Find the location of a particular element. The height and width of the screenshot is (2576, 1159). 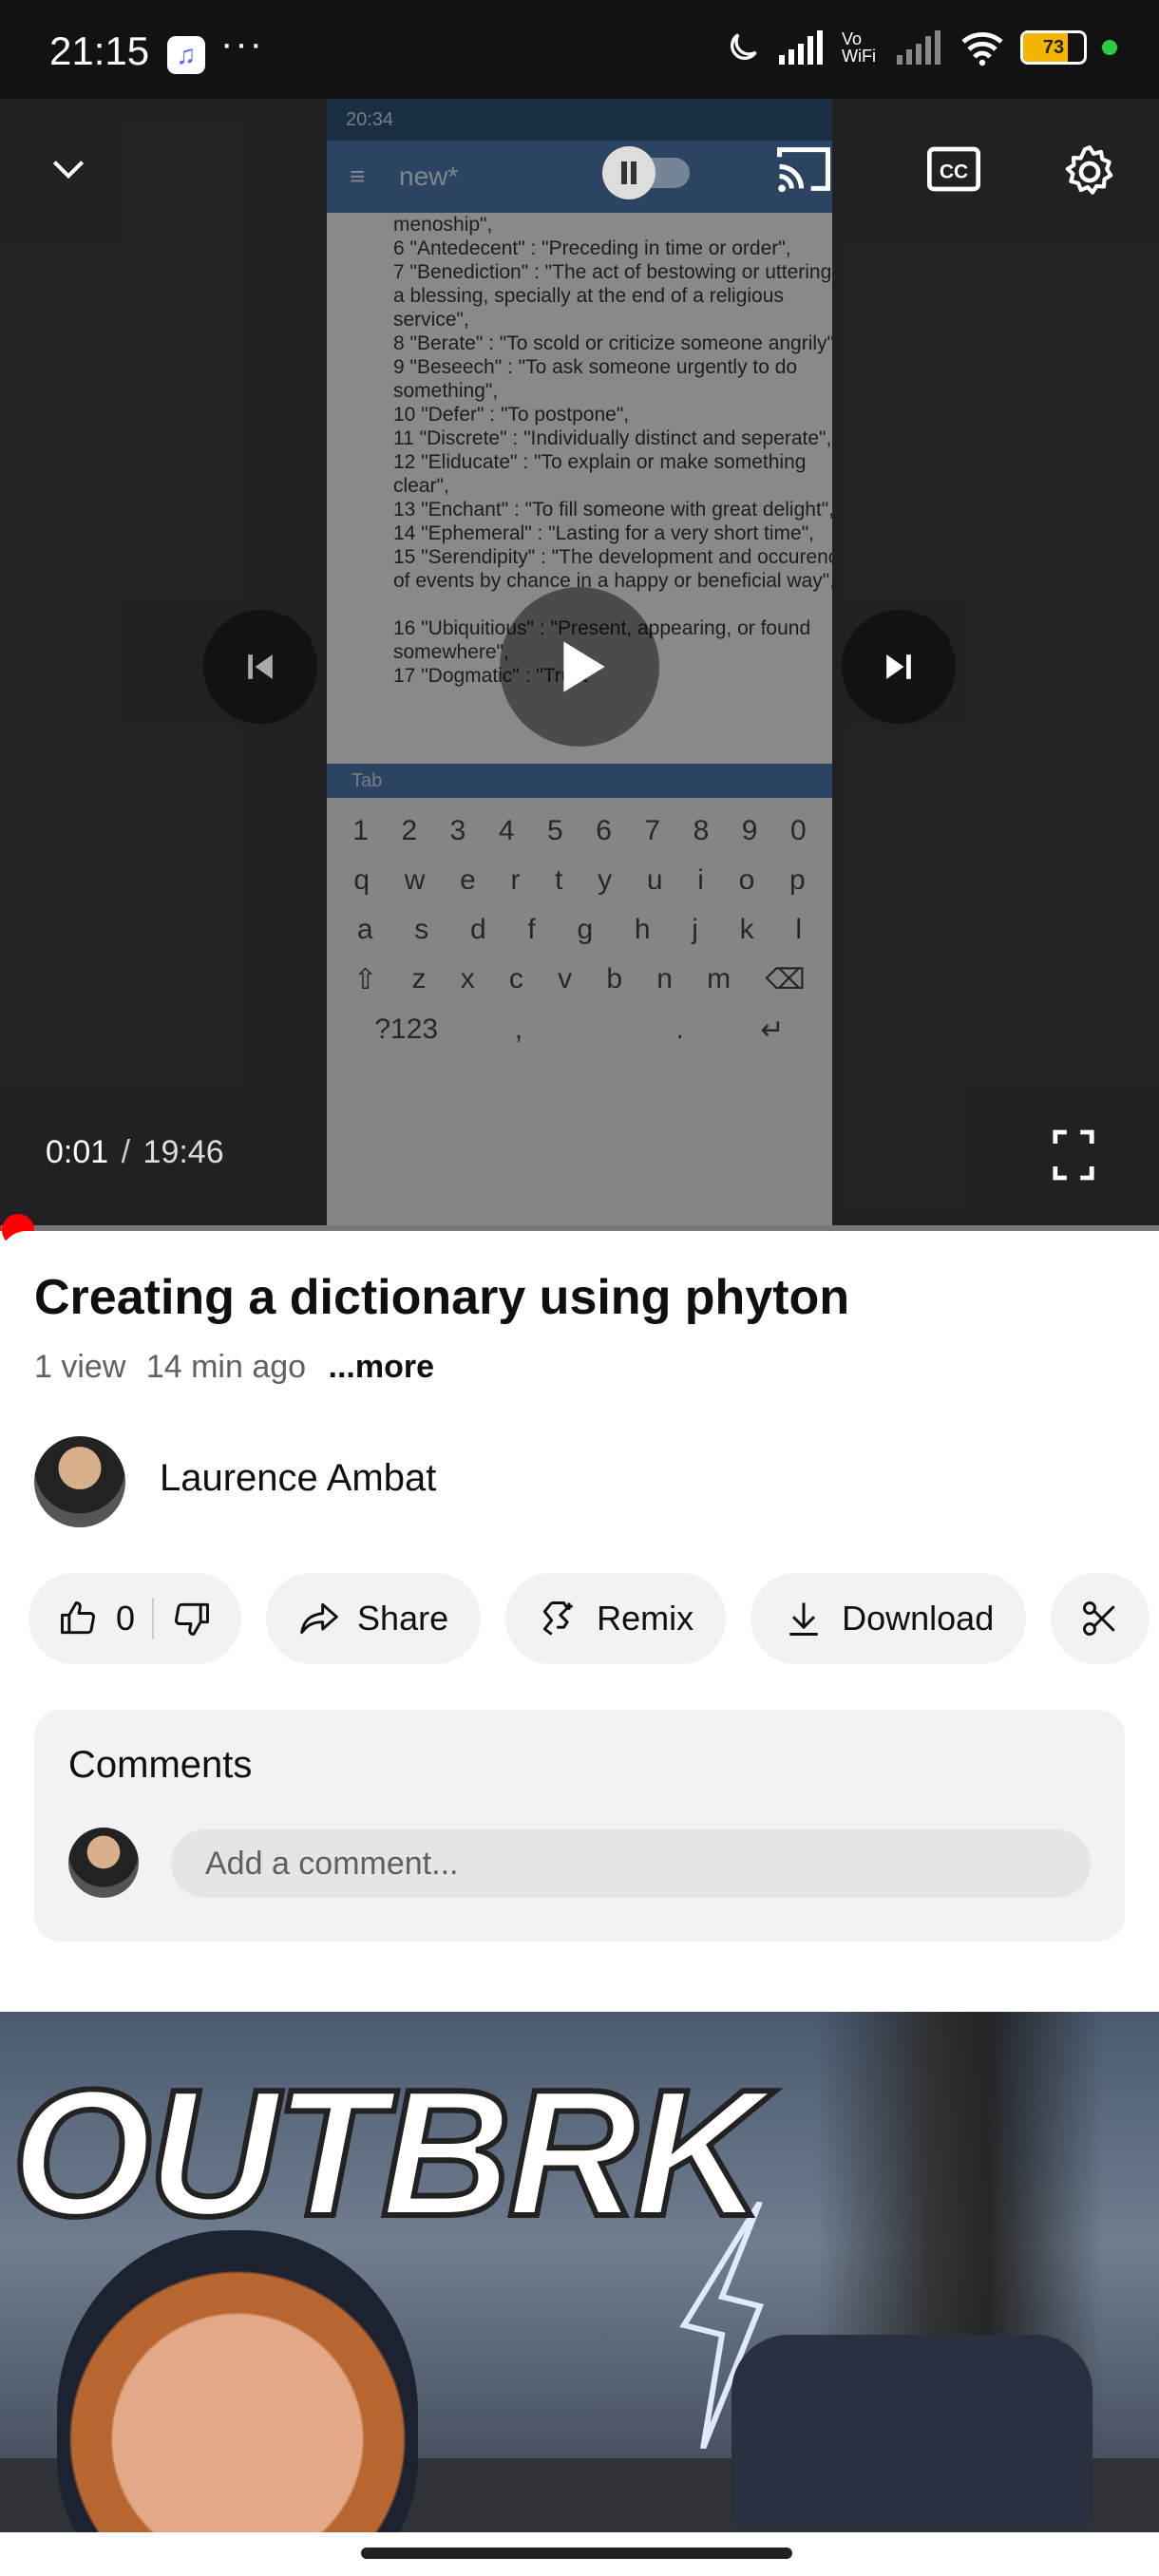

action-bar: 0 Share Remix Download is located at coordinates (589, 1618).